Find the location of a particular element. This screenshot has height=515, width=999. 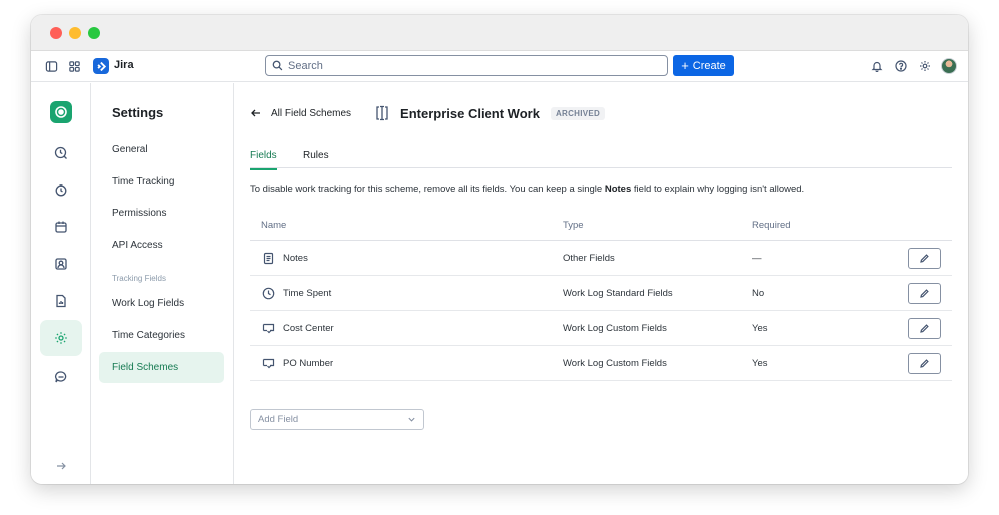

sidebar-toggle-icon is located at coordinates (51, 66).